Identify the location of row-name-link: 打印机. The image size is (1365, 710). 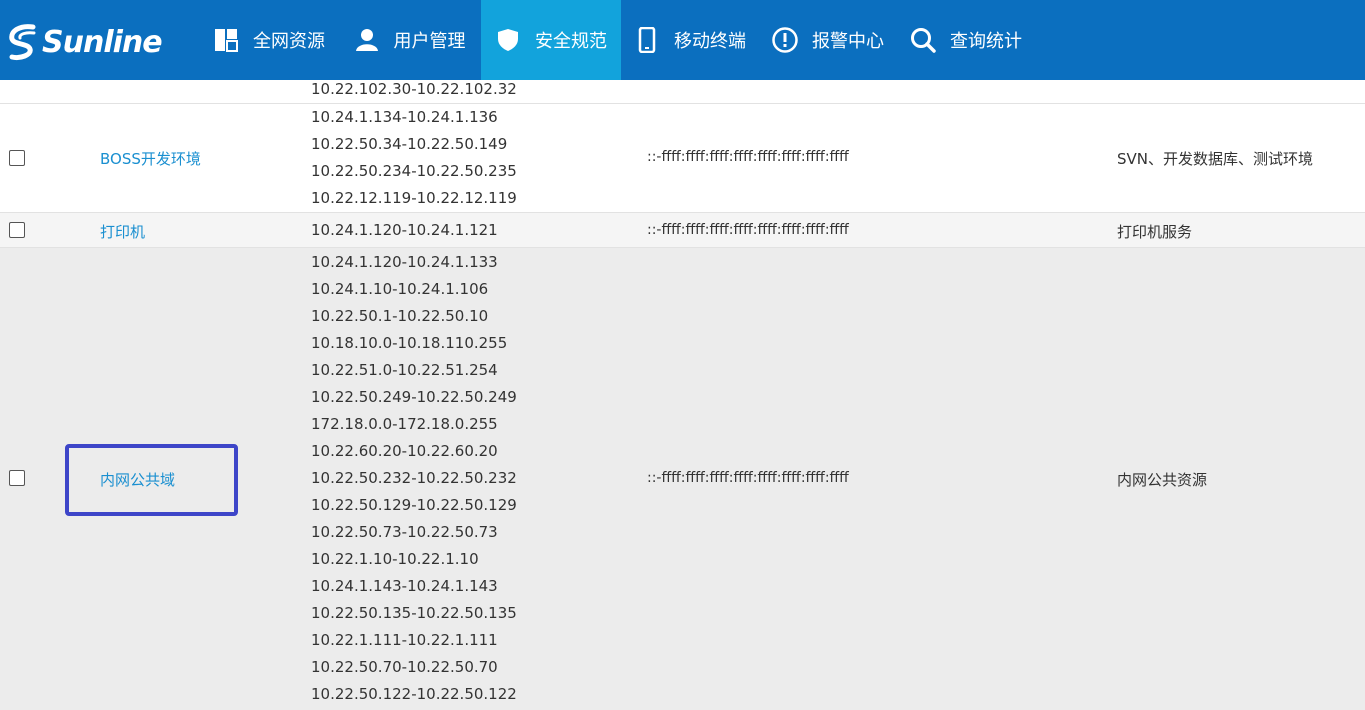
(122, 231).